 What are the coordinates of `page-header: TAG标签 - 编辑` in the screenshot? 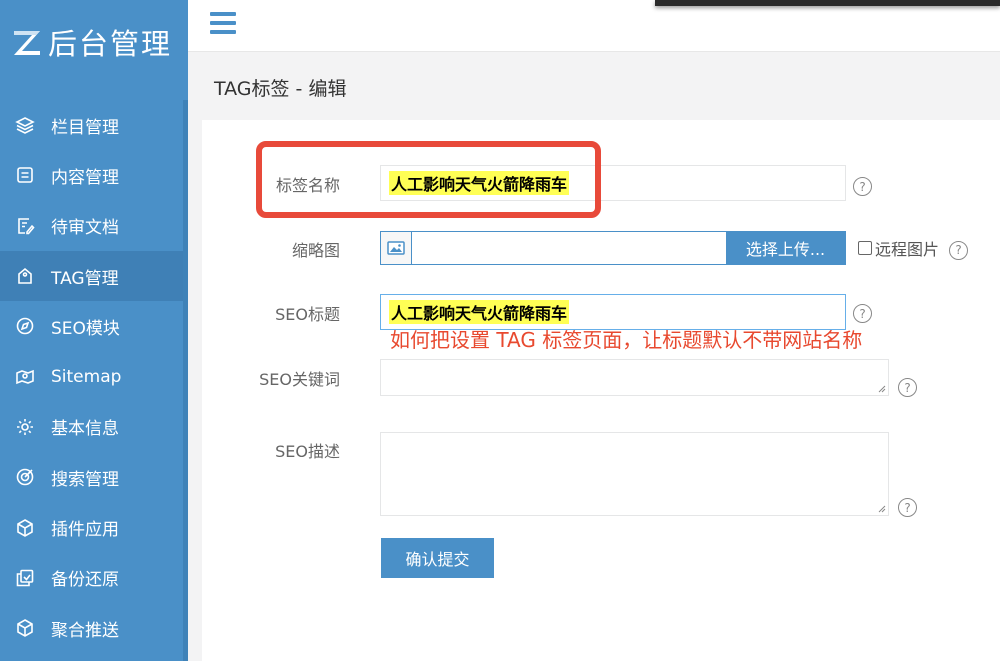 It's located at (594, 80).